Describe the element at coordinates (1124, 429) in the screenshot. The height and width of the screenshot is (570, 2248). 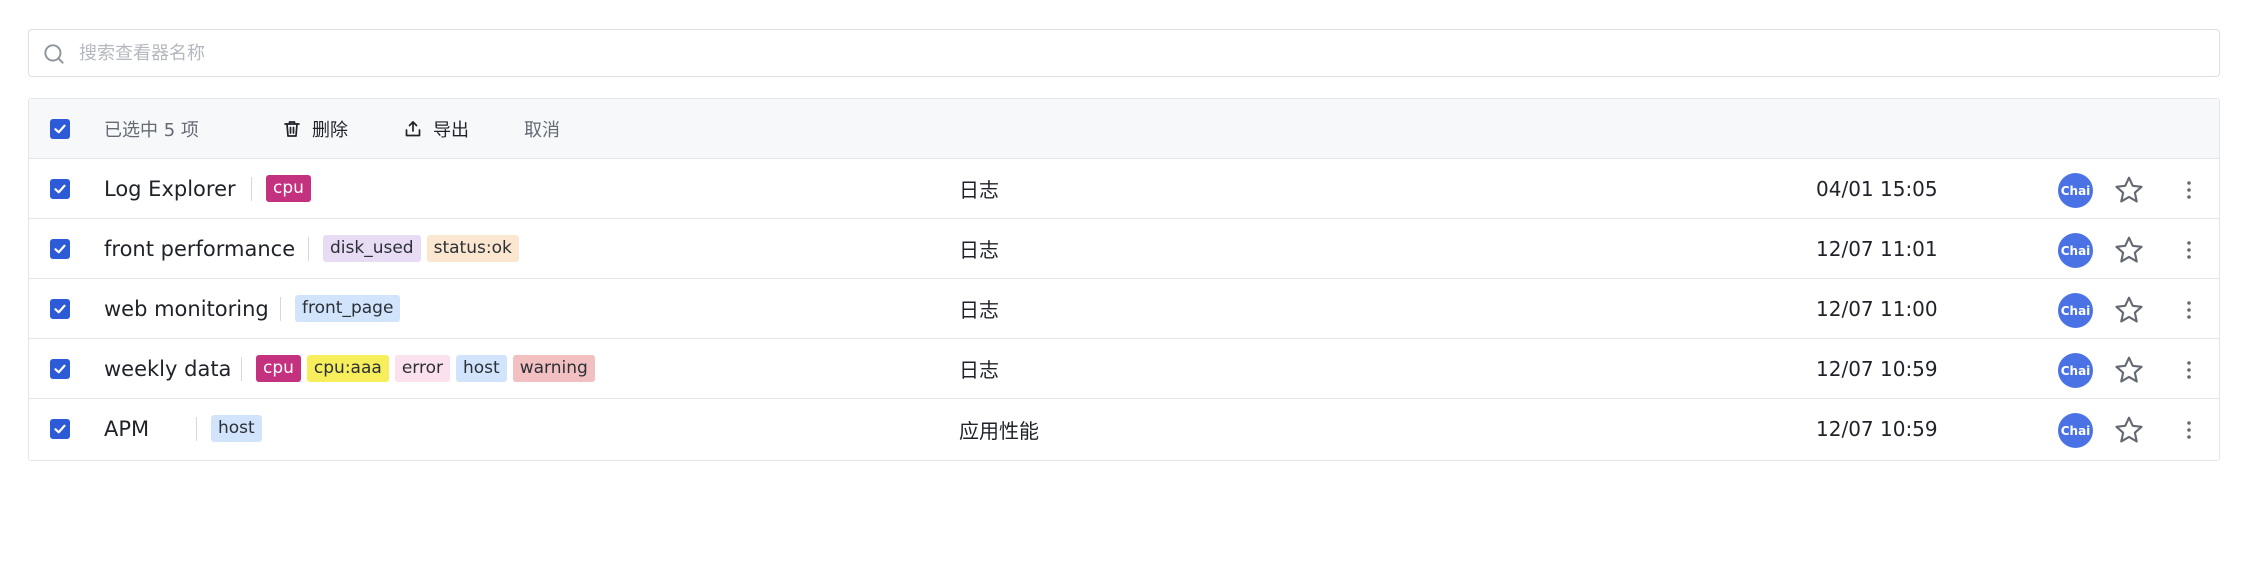
I see `table-row: APM host 应用性能 12/07 10:59 Chai` at that location.